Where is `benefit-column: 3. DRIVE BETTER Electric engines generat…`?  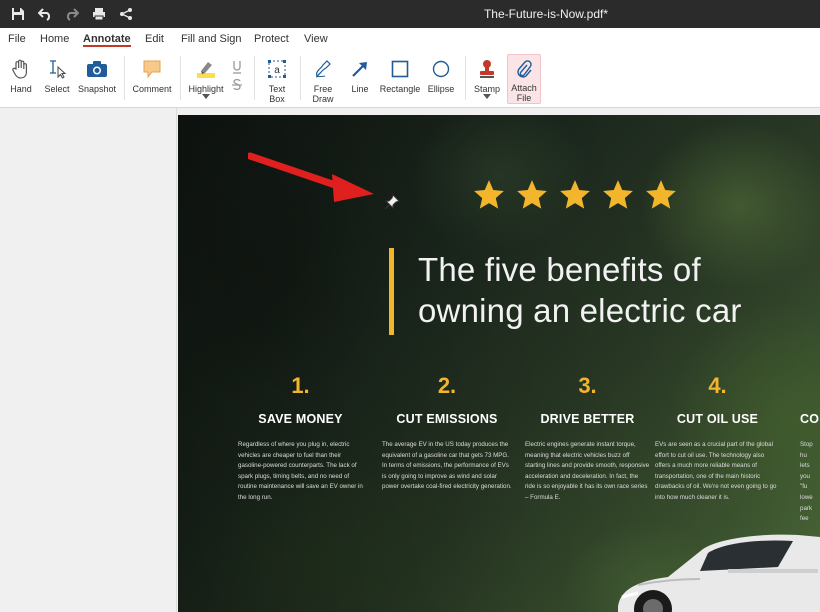 benefit-column: 3. DRIVE BETTER Electric engines generat… is located at coordinates (587, 438).